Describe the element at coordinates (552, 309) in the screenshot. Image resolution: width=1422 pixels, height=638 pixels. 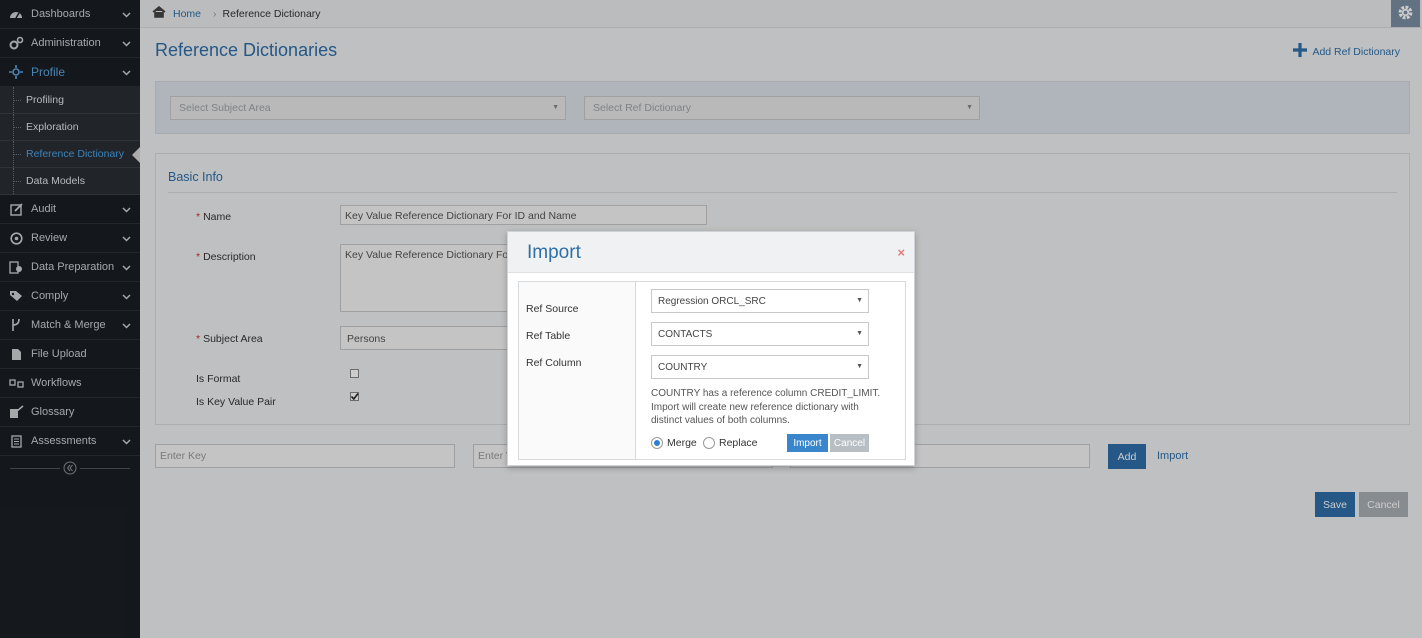
I see `ref-source-label: Ref Source` at that location.